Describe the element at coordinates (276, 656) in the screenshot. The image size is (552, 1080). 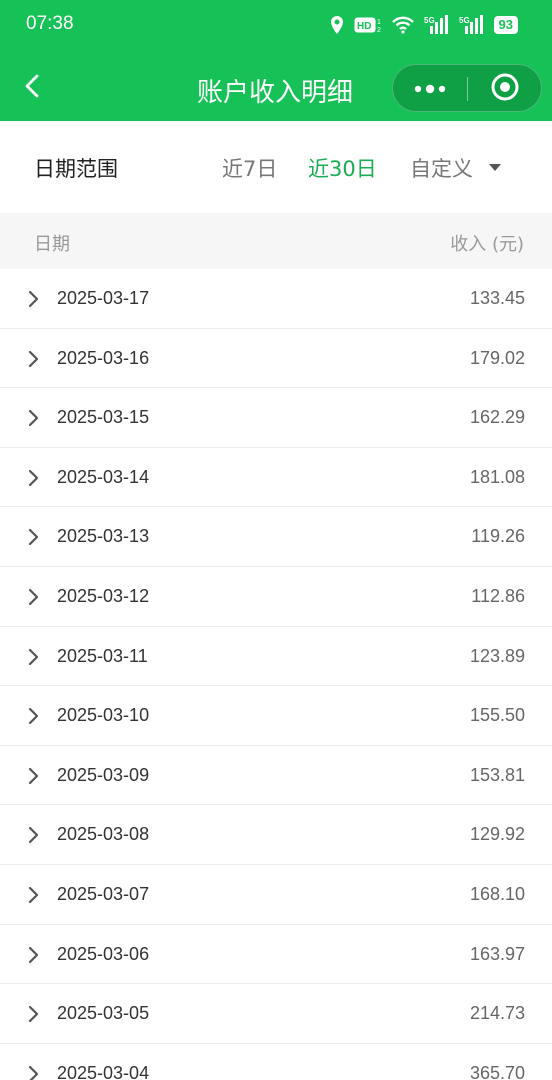
I see `table-row: 2025-03-11 123.89` at that location.